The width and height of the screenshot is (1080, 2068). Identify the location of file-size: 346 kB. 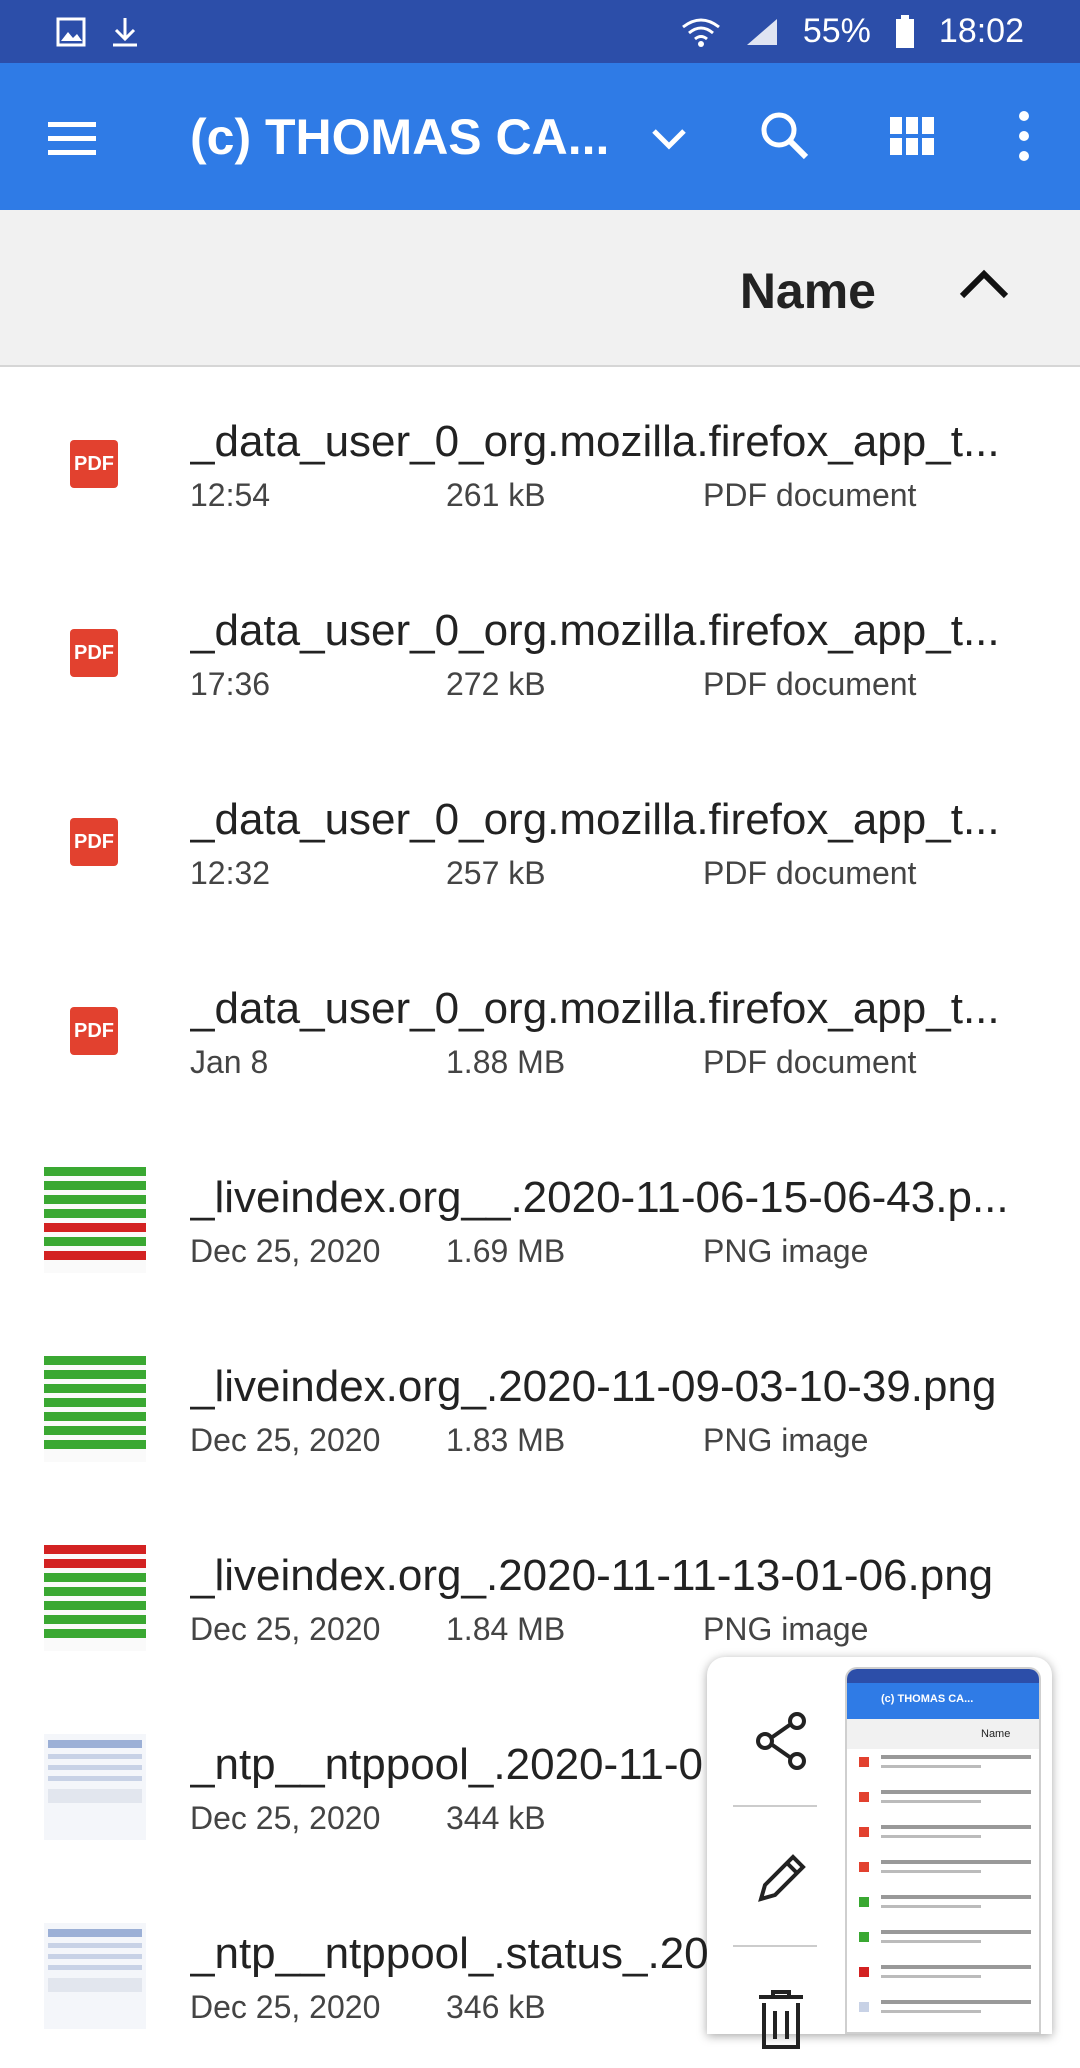
(496, 2007).